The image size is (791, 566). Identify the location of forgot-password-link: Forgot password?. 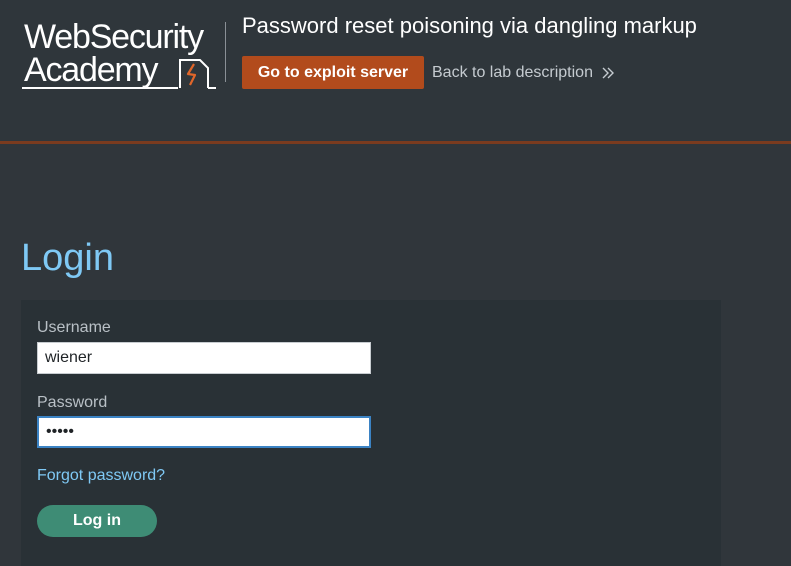
(101, 476).